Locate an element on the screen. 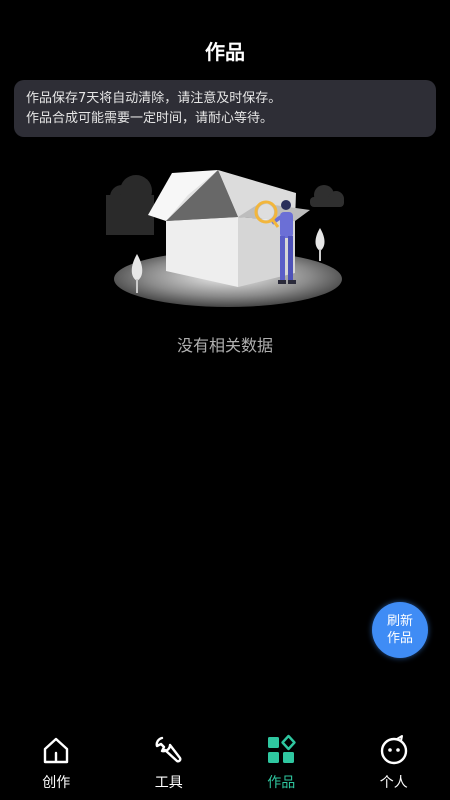 The width and height of the screenshot is (450, 800). profile-icon is located at coordinates (393, 750).